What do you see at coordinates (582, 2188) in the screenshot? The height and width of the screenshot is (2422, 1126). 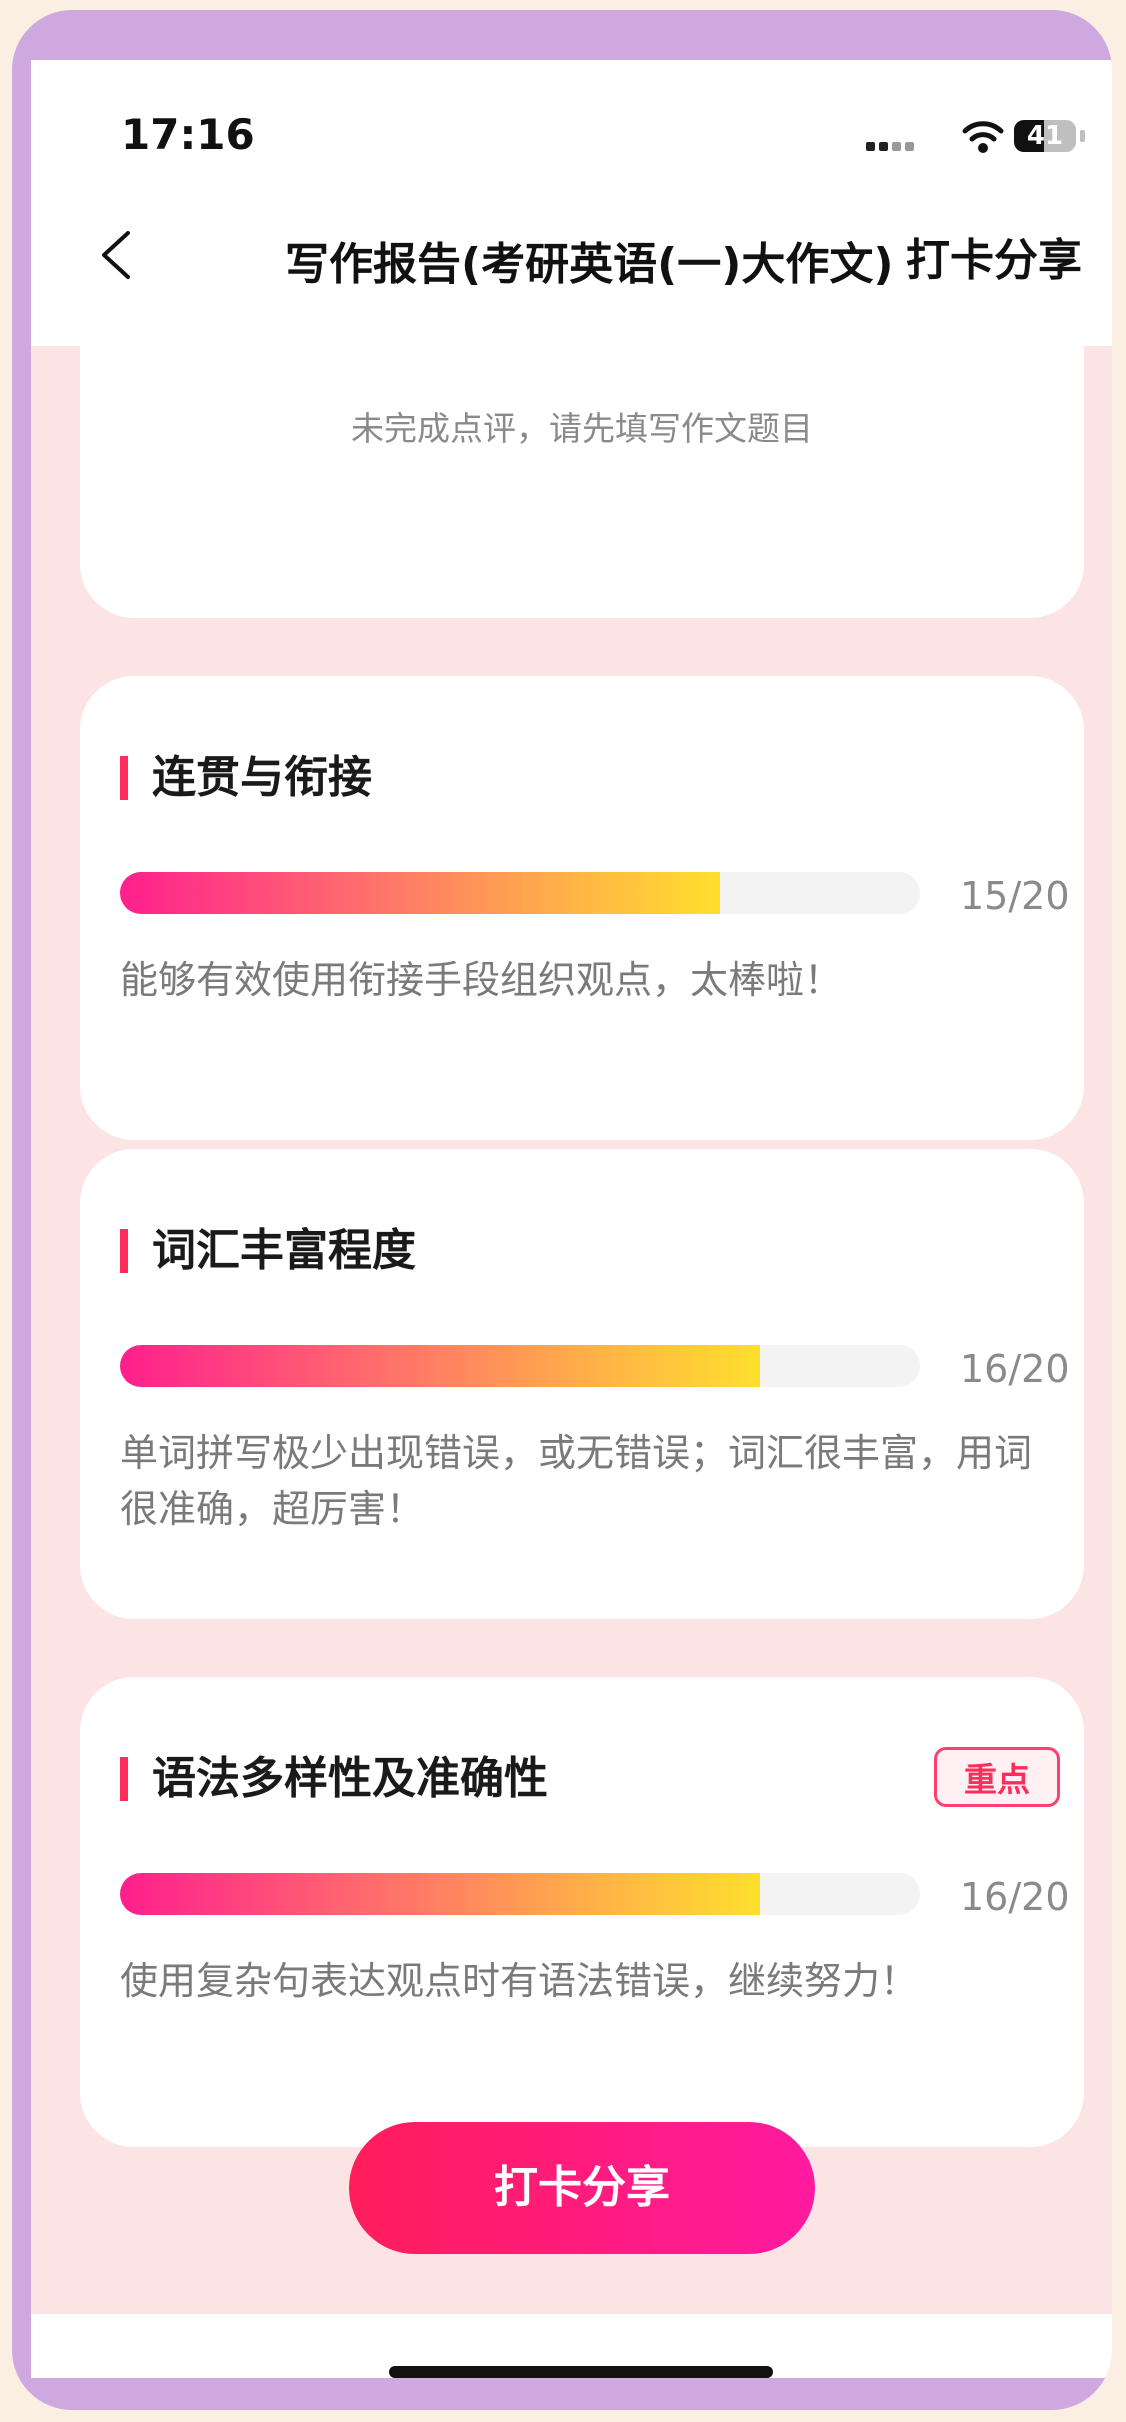 I see `share-checkin-button: 打卡分享` at bounding box center [582, 2188].